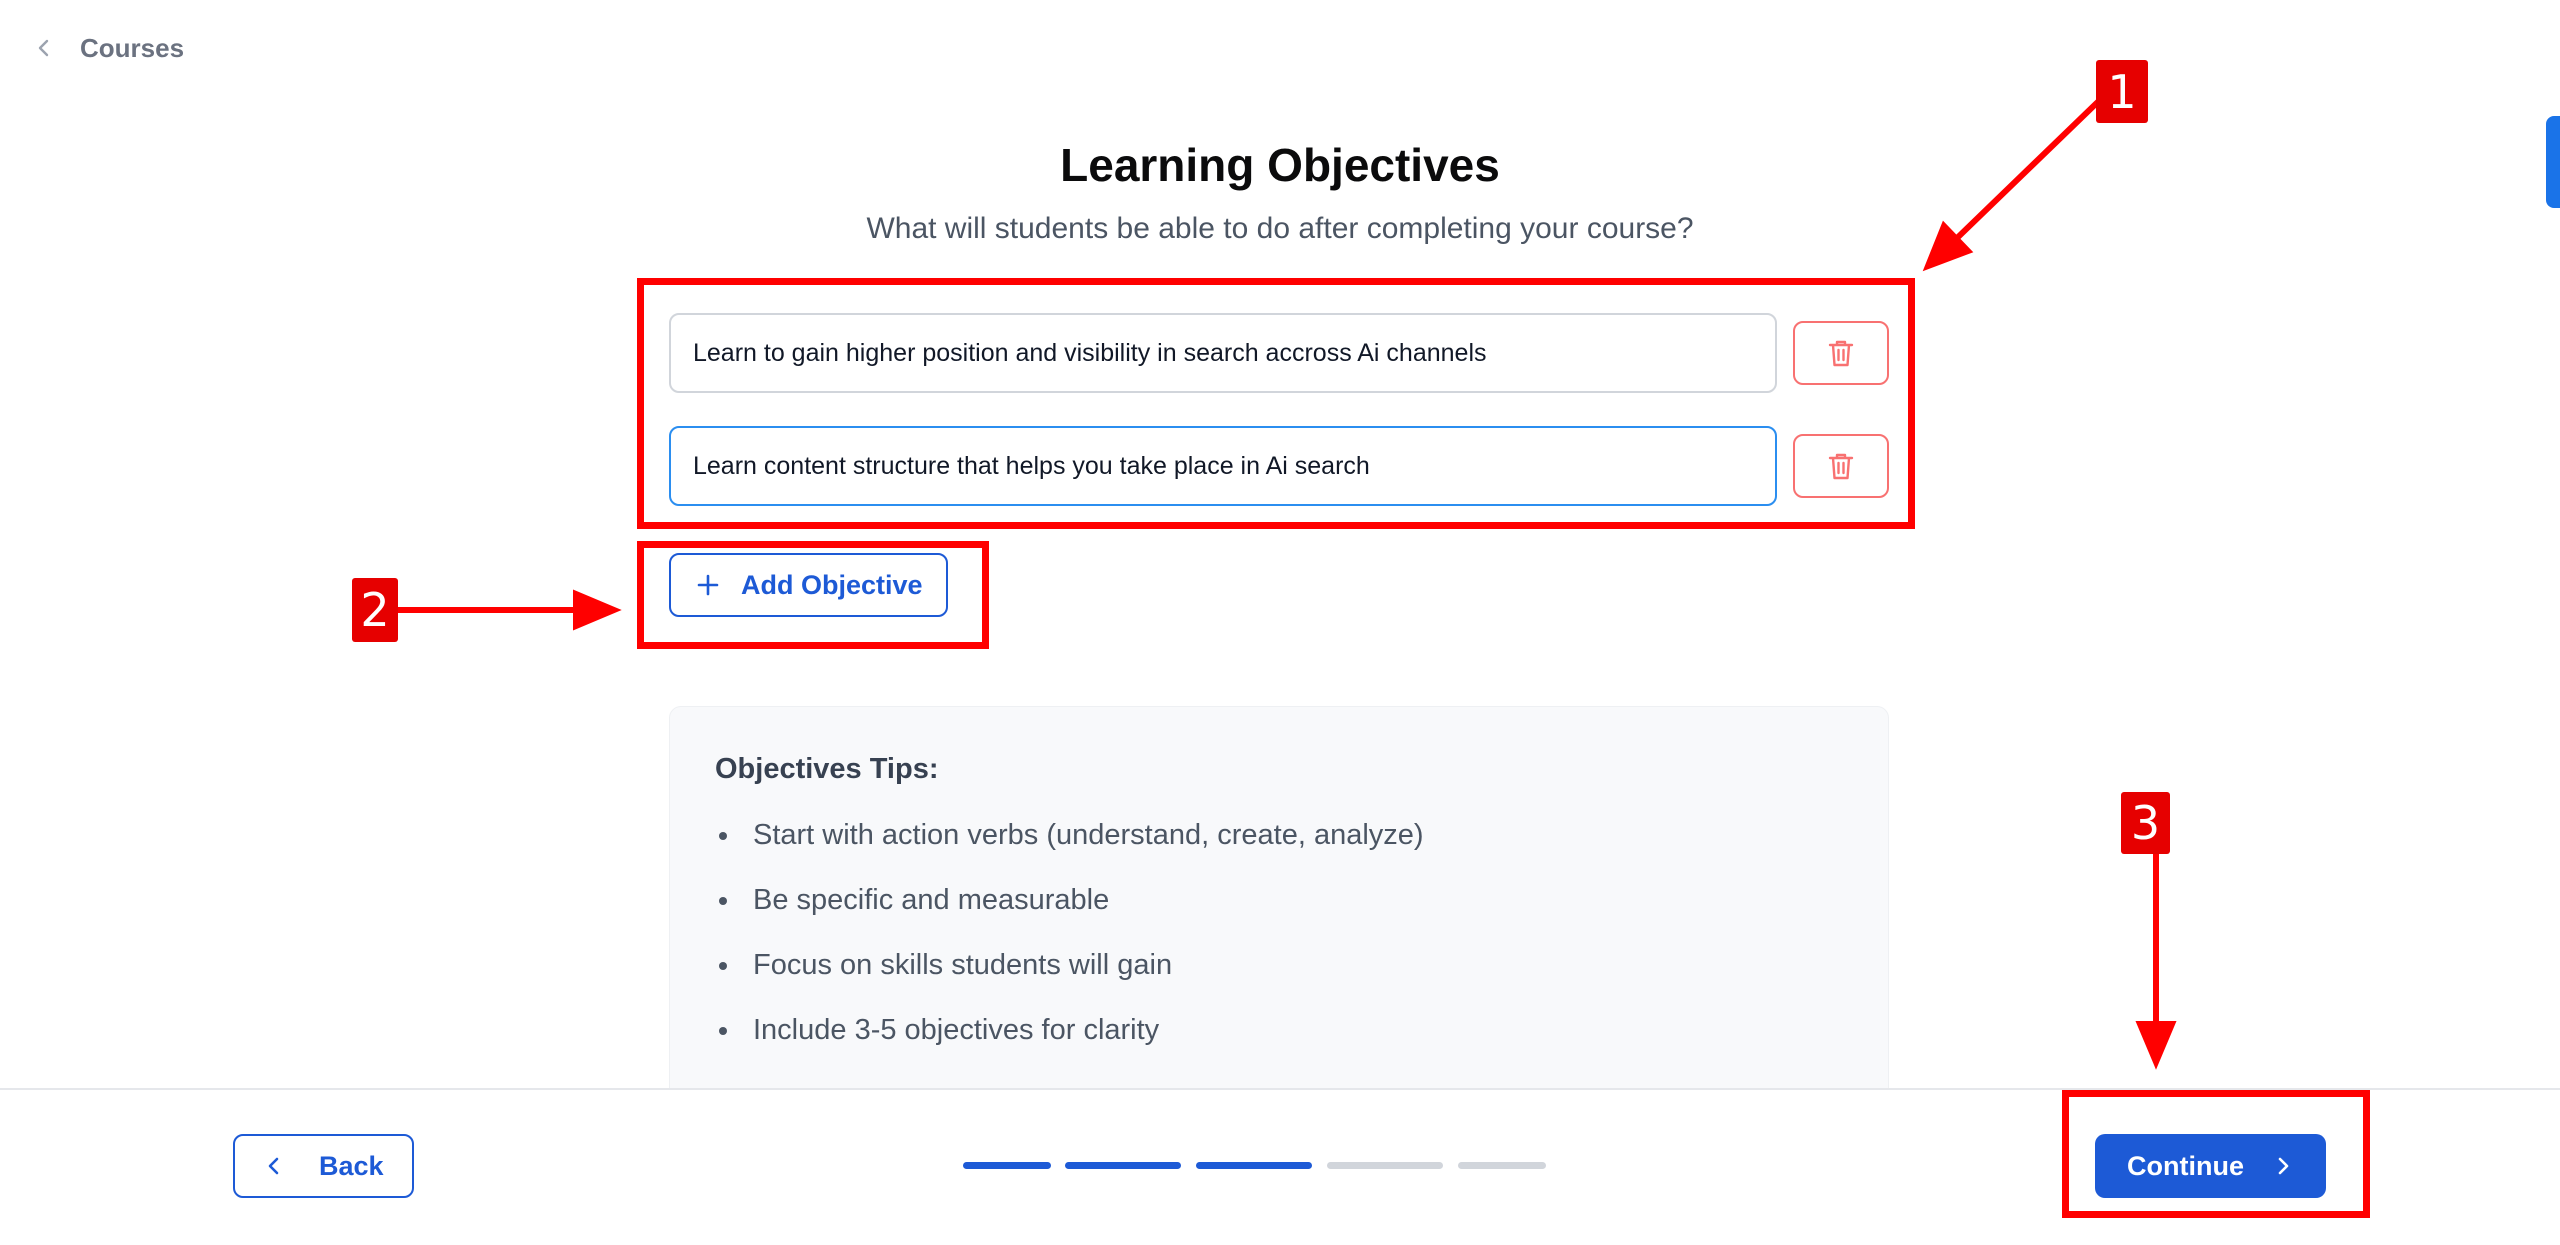 Image resolution: width=2560 pixels, height=1245 pixels. I want to click on annotation-badge-1: 1, so click(2122, 91).